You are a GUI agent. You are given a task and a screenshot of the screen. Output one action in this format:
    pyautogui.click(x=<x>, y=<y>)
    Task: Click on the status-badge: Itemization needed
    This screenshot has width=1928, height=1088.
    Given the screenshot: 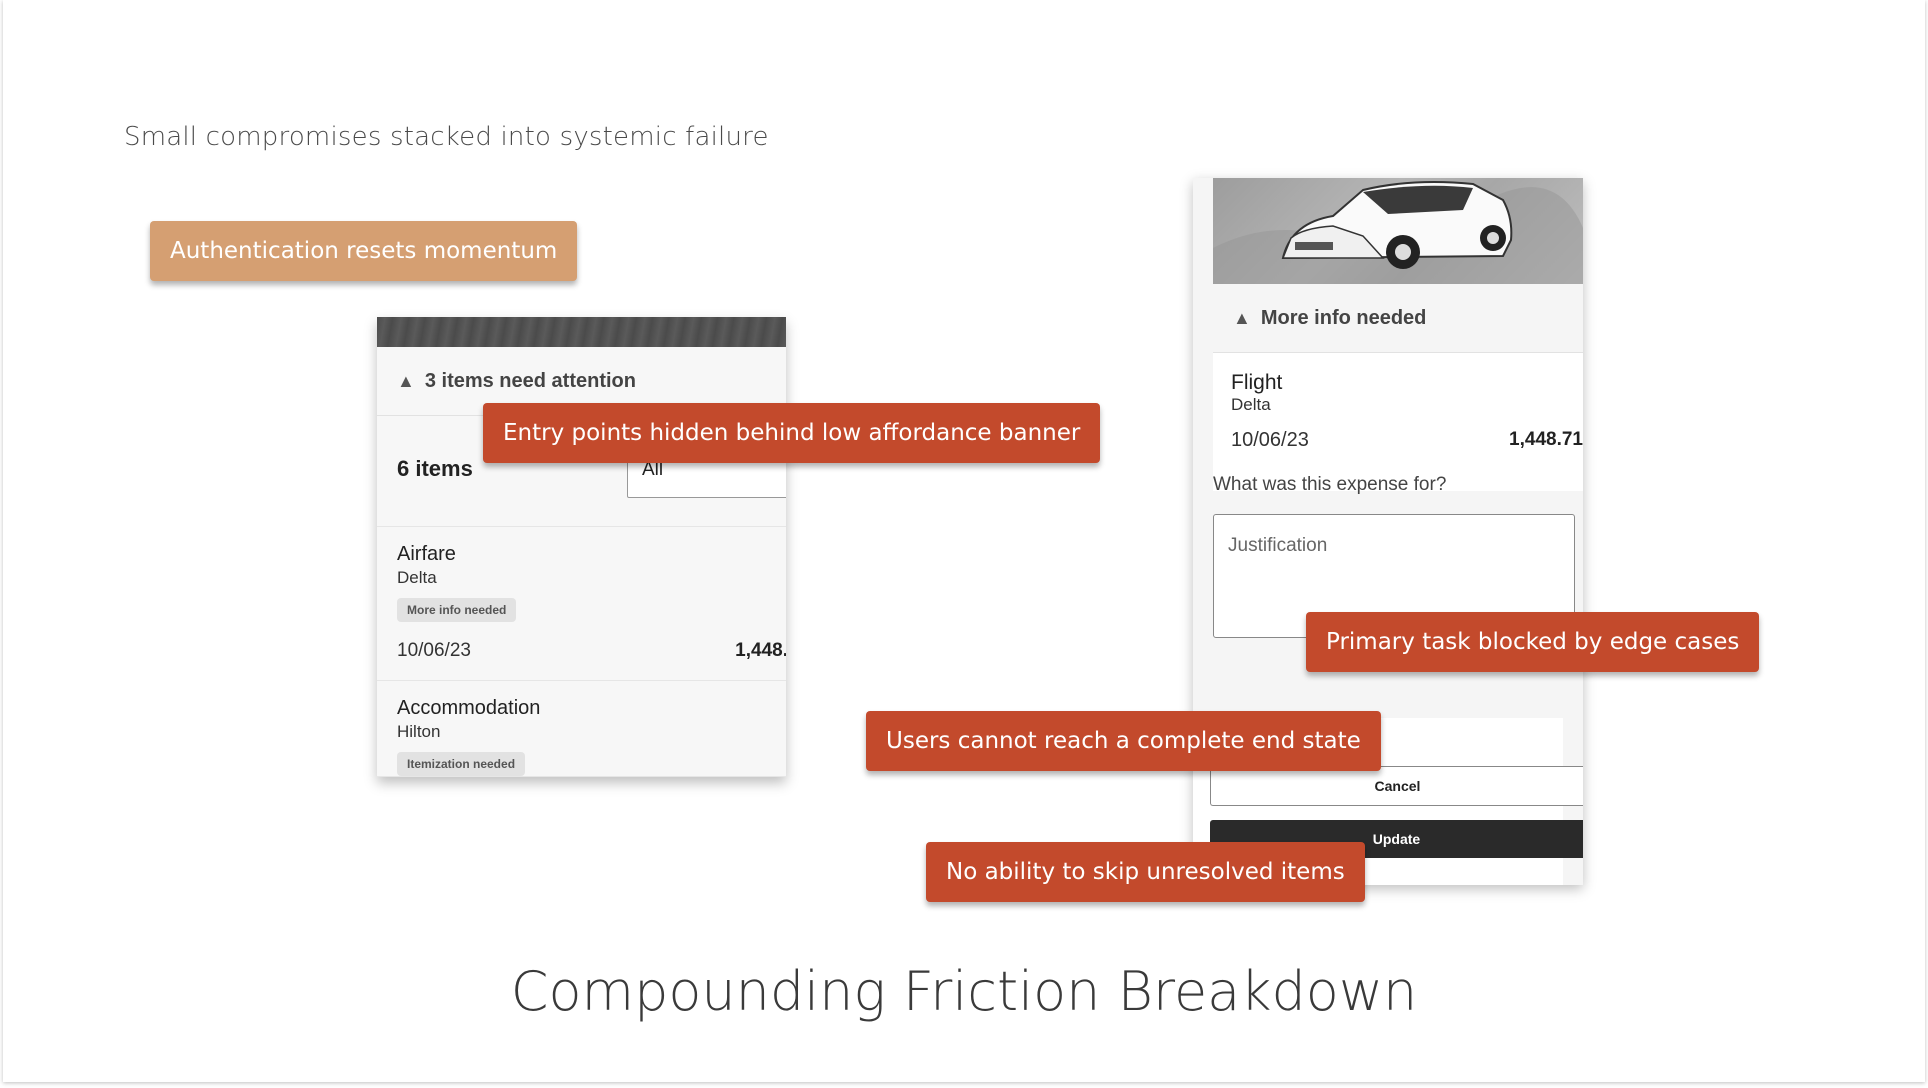 What is the action you would take?
    pyautogui.click(x=461, y=764)
    